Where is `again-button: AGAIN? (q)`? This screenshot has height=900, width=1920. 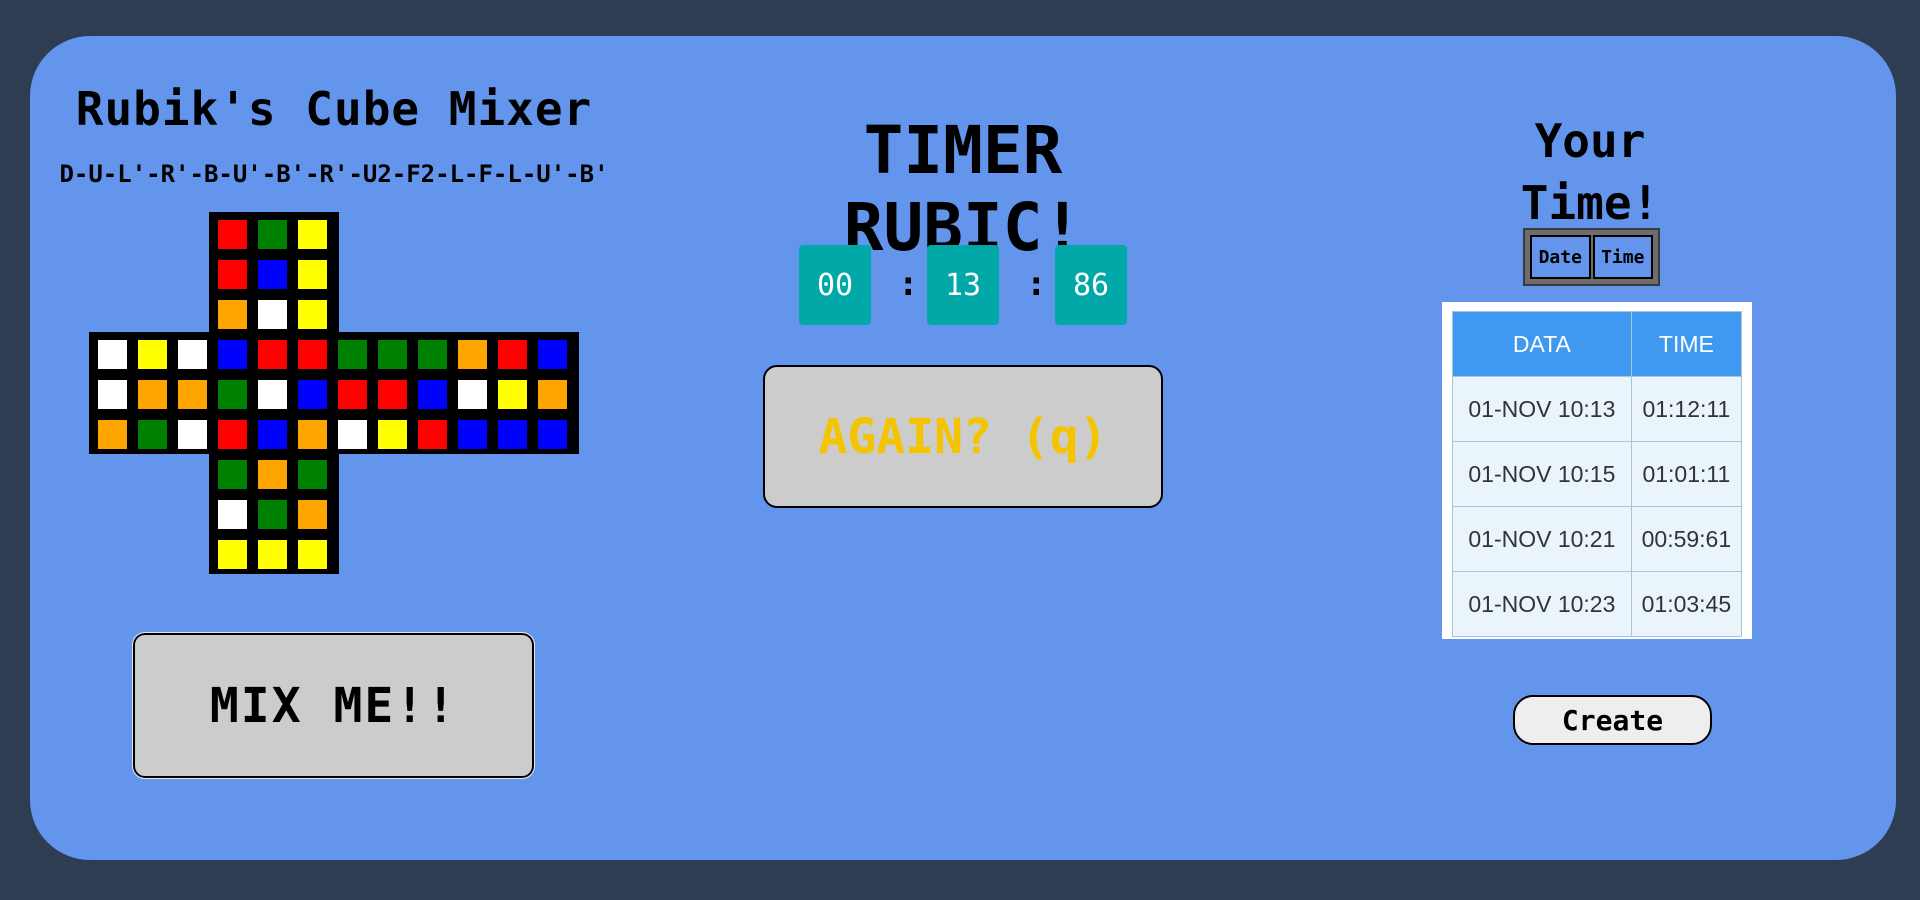 again-button: AGAIN? (q) is located at coordinates (963, 436).